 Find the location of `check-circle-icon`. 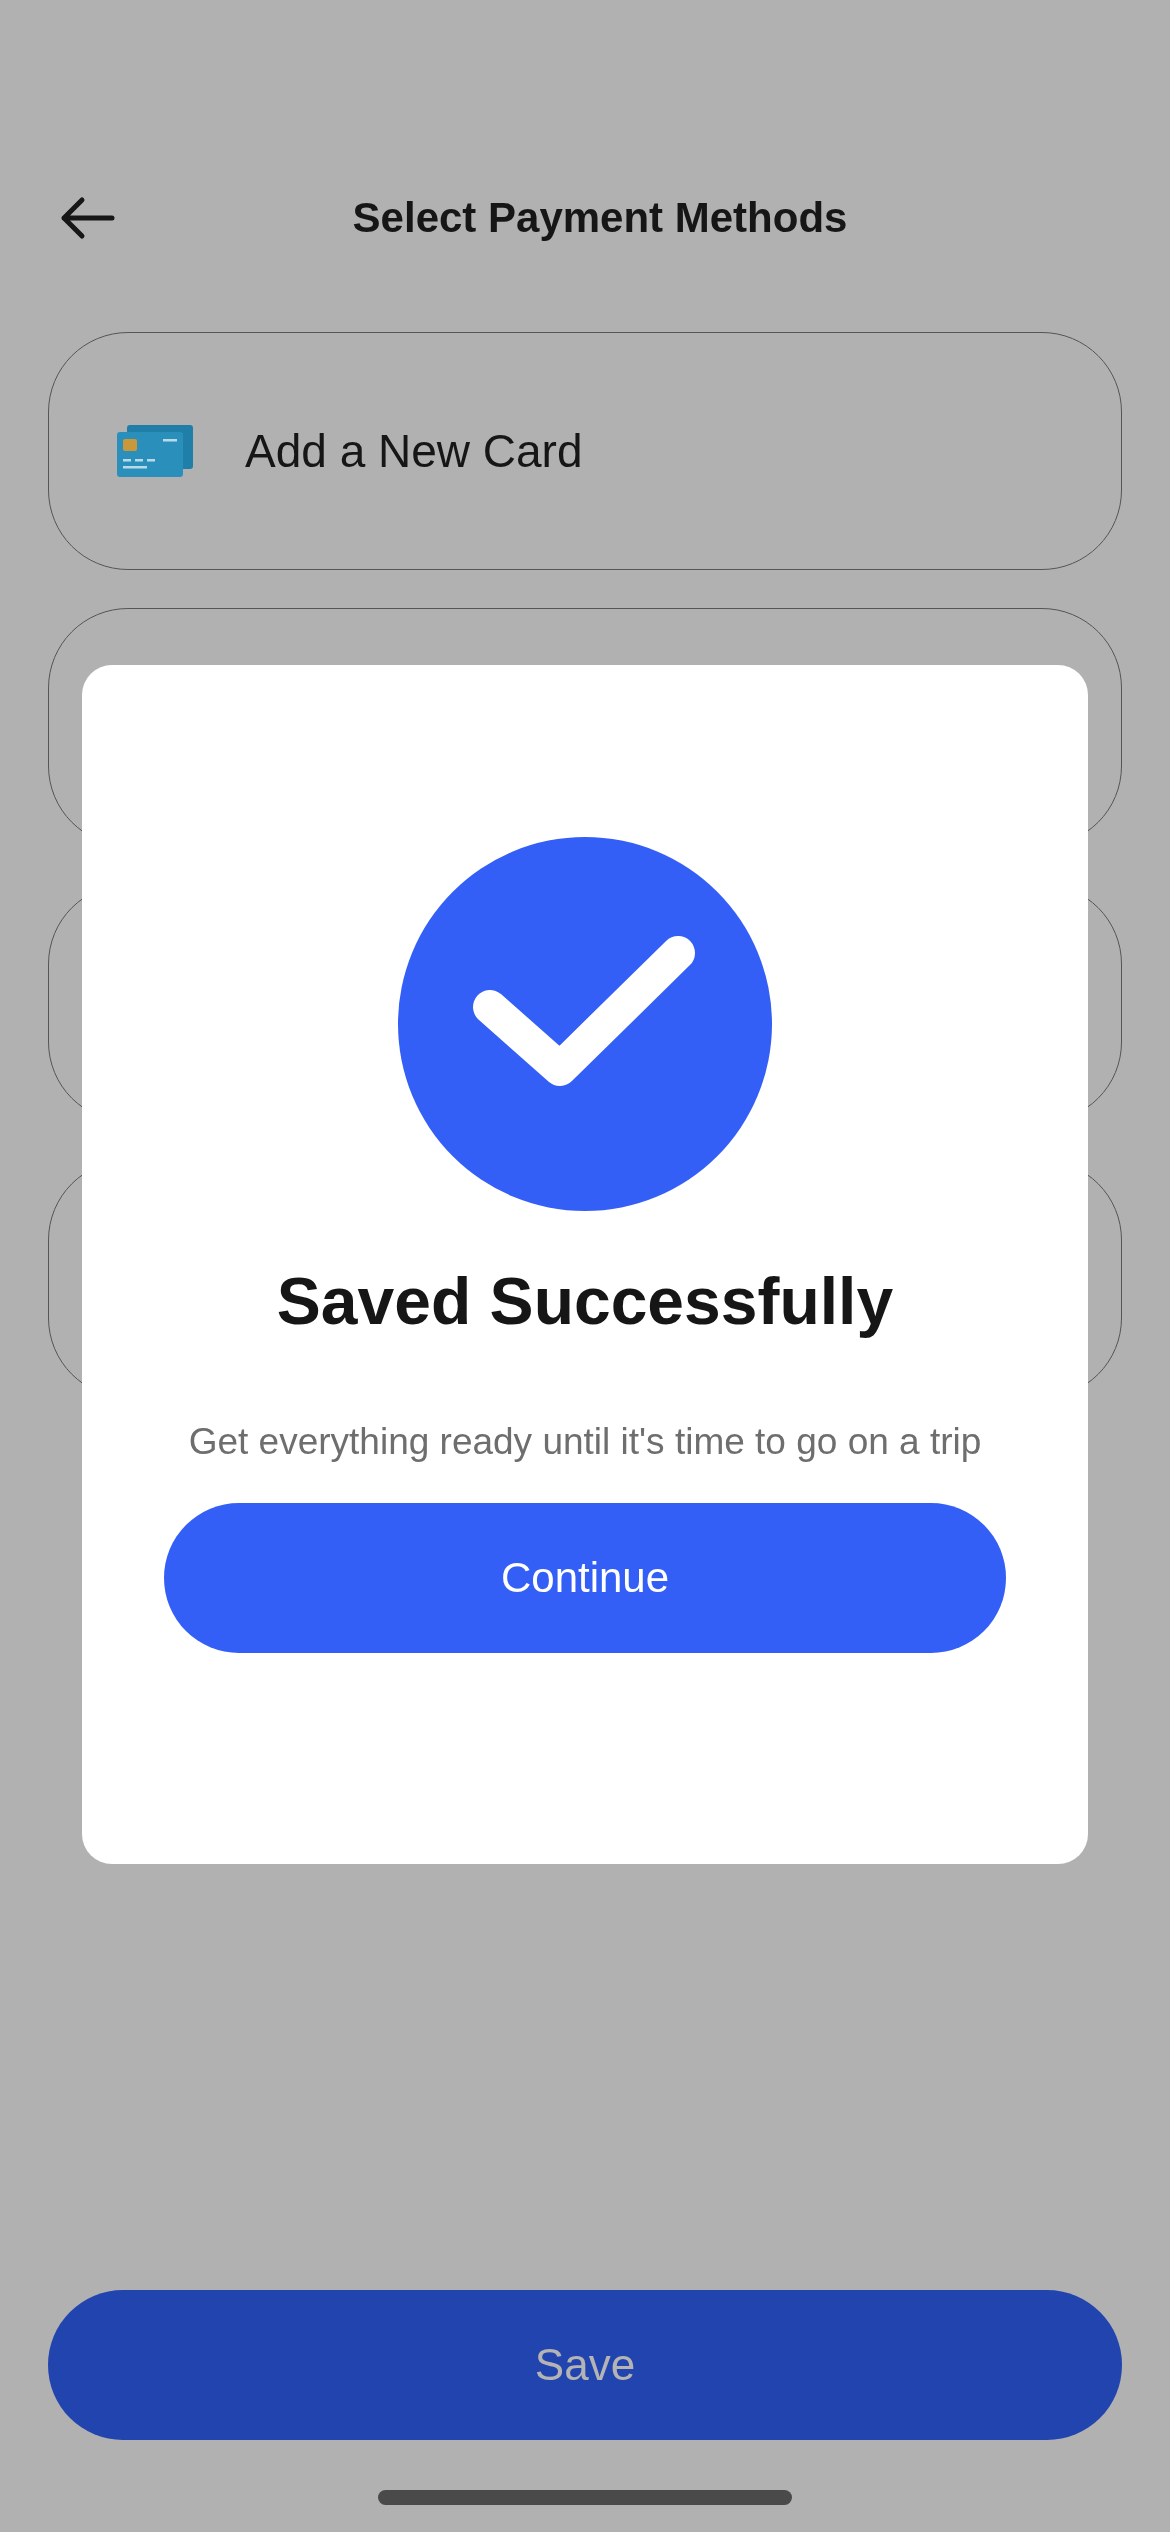

check-circle-icon is located at coordinates (585, 1024).